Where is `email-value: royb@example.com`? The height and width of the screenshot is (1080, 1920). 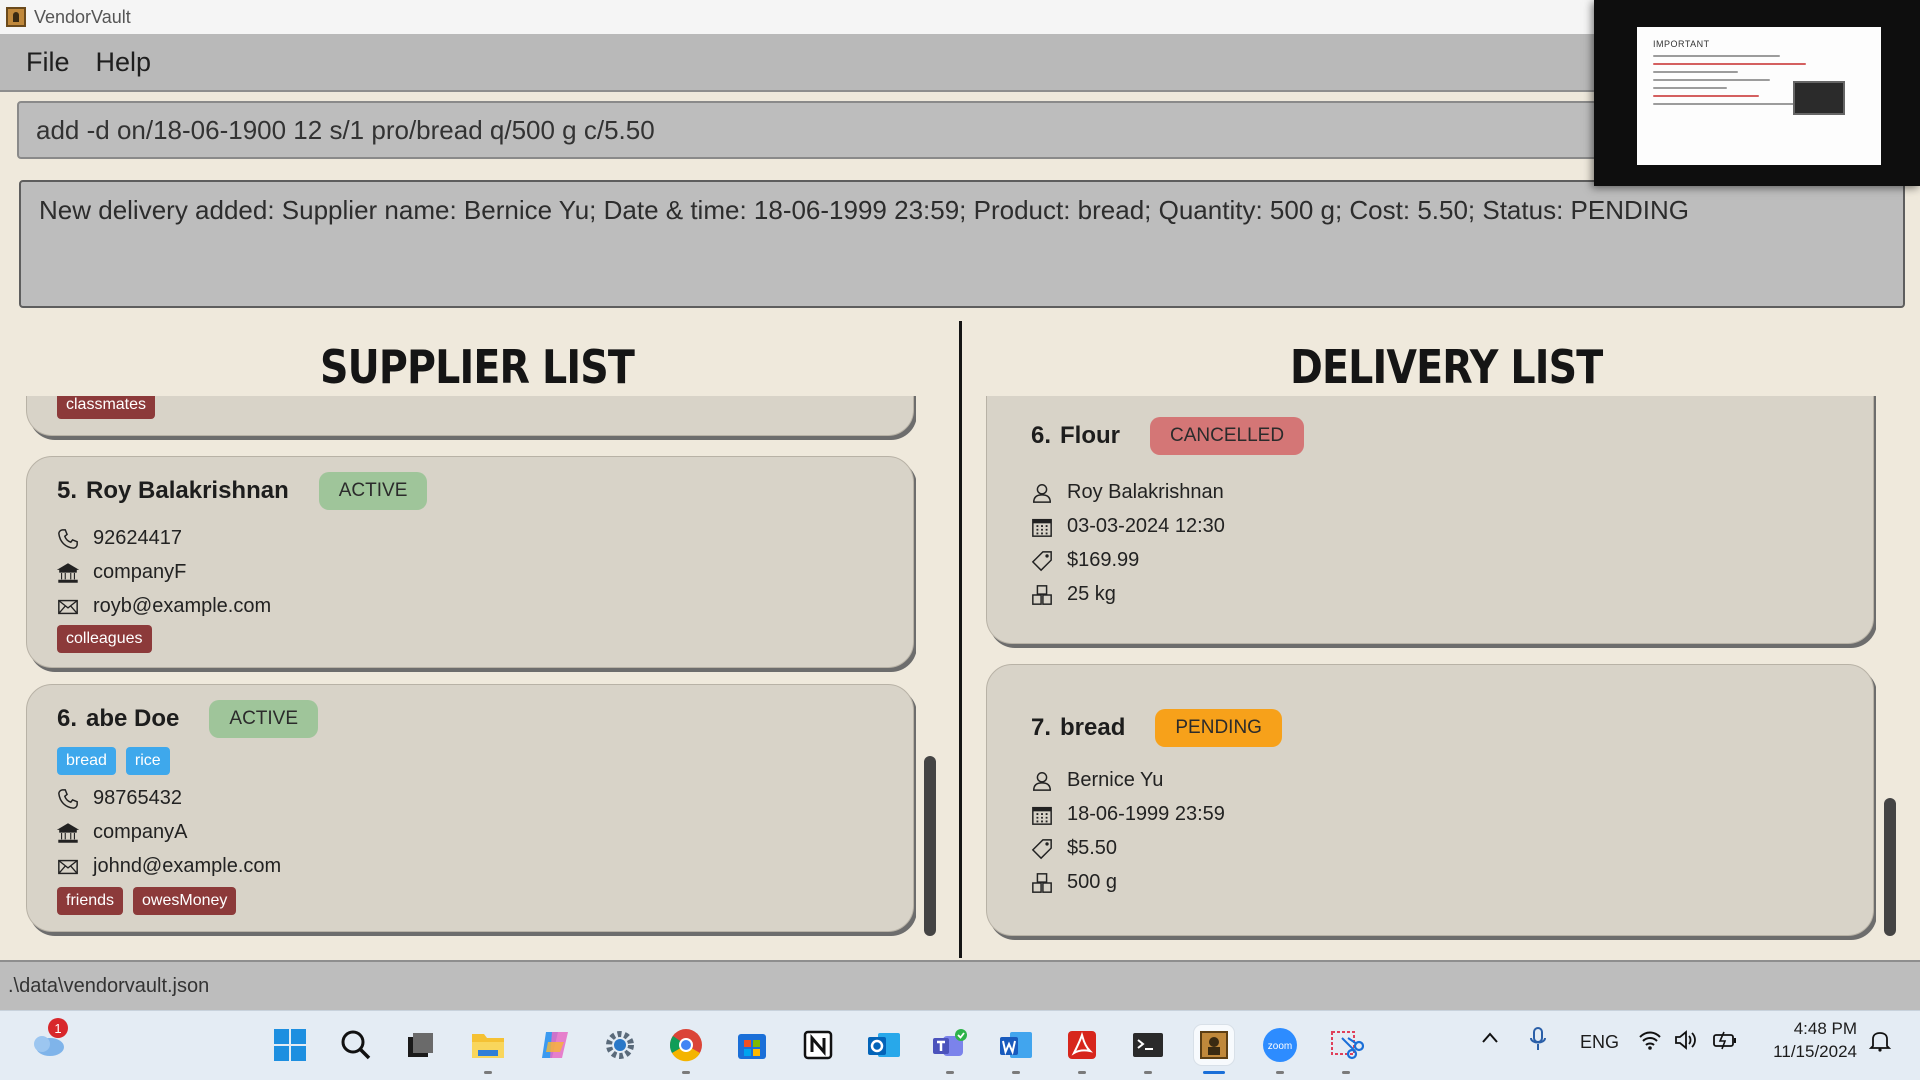 email-value: royb@example.com is located at coordinates (182, 606).